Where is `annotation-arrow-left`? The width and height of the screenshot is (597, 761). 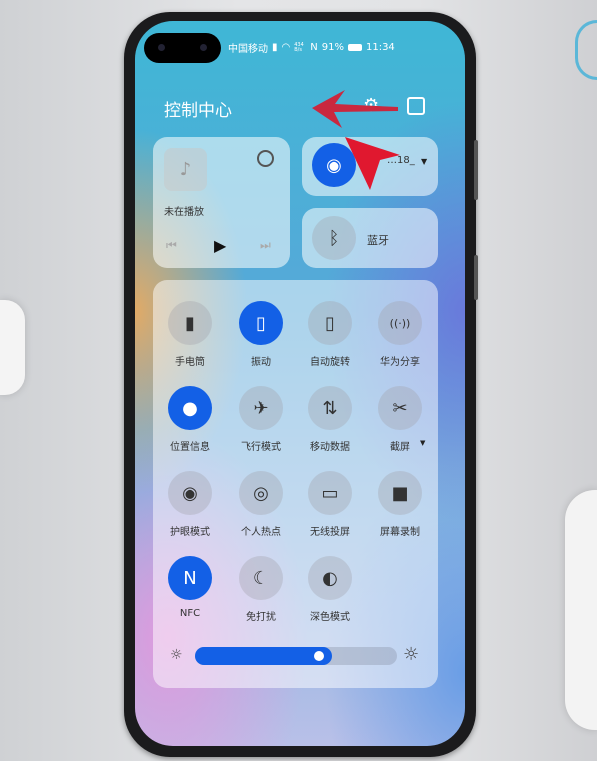
annotation-arrow-left is located at coordinates (355, 109).